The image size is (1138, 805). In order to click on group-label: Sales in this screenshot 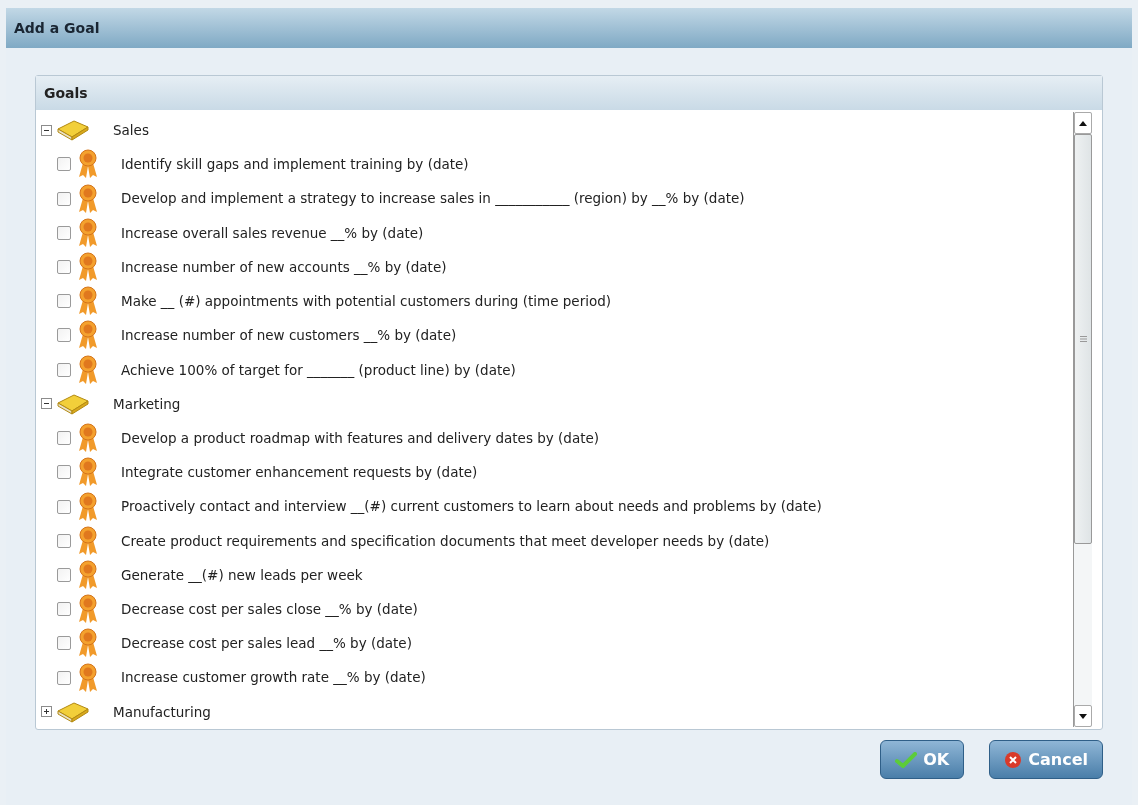, I will do `click(131, 130)`.